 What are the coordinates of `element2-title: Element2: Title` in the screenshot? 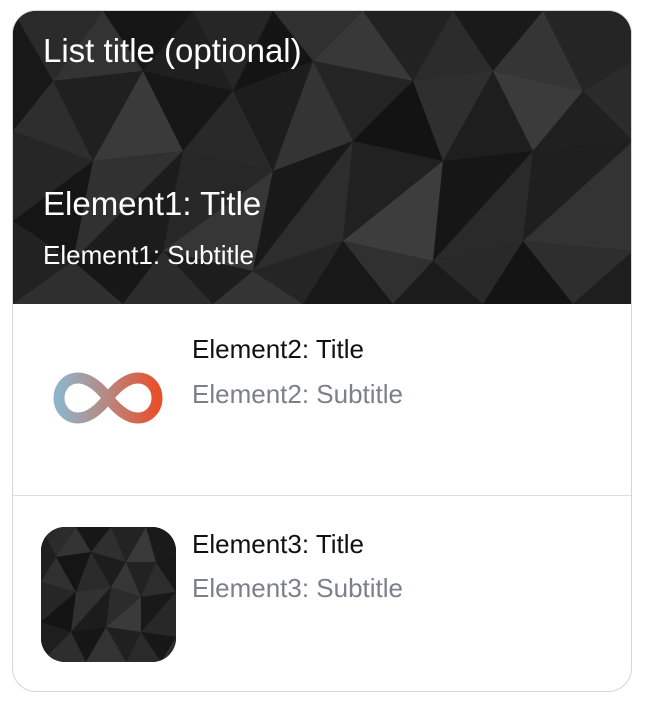 It's located at (278, 349).